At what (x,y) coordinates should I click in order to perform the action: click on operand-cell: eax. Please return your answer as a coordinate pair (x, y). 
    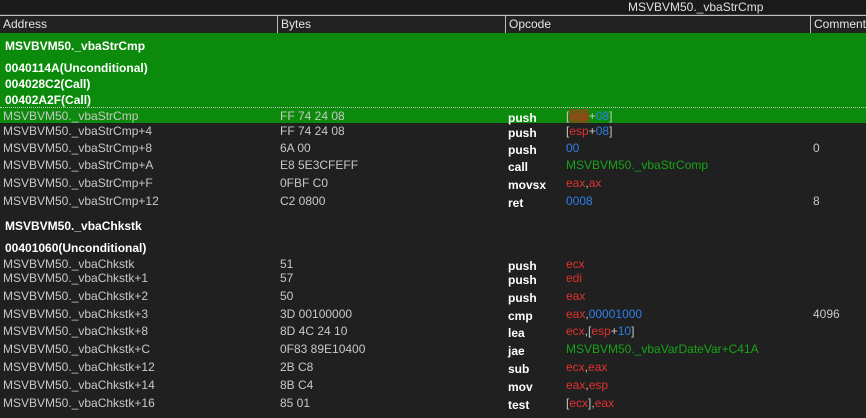
    Looking at the image, I should click on (575, 296).